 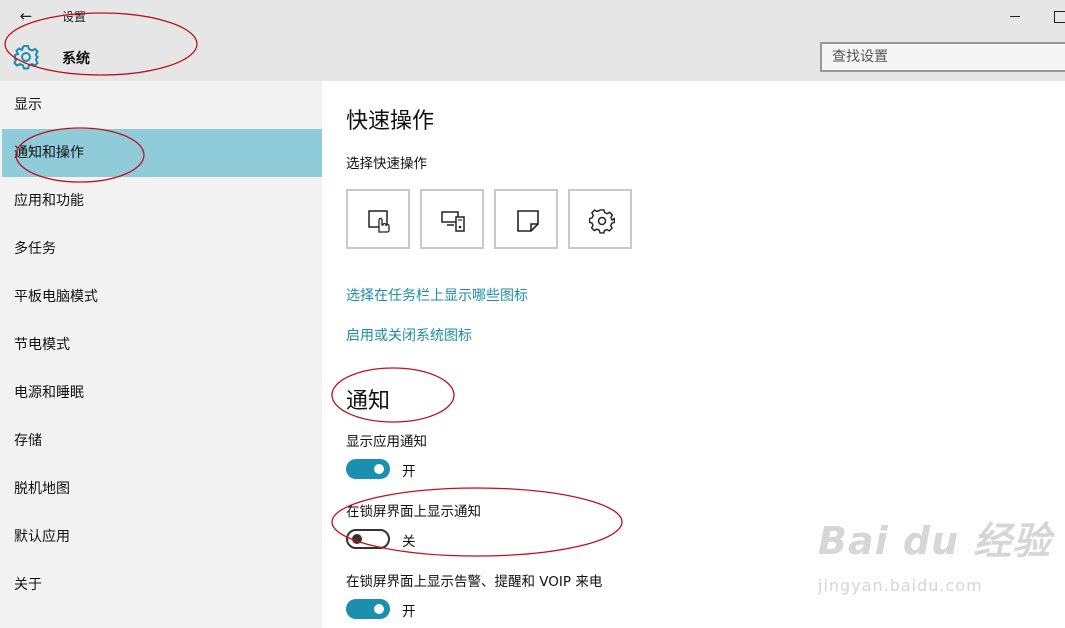 I want to click on watermark-brand: Bai du 经验, so click(x=935, y=541).